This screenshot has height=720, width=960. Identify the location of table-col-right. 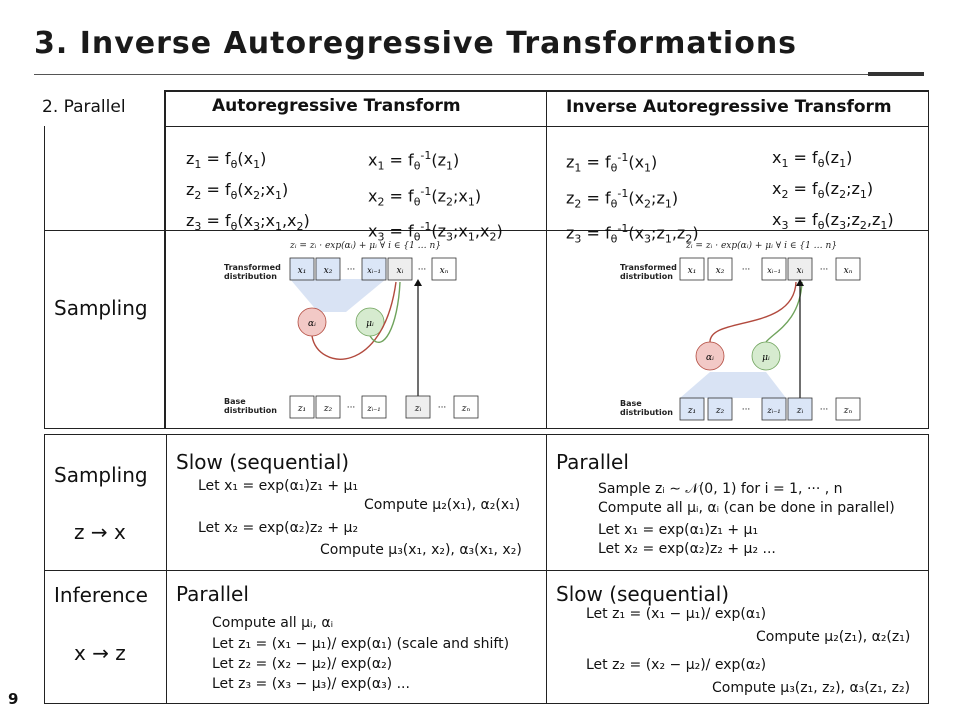
(928, 259).